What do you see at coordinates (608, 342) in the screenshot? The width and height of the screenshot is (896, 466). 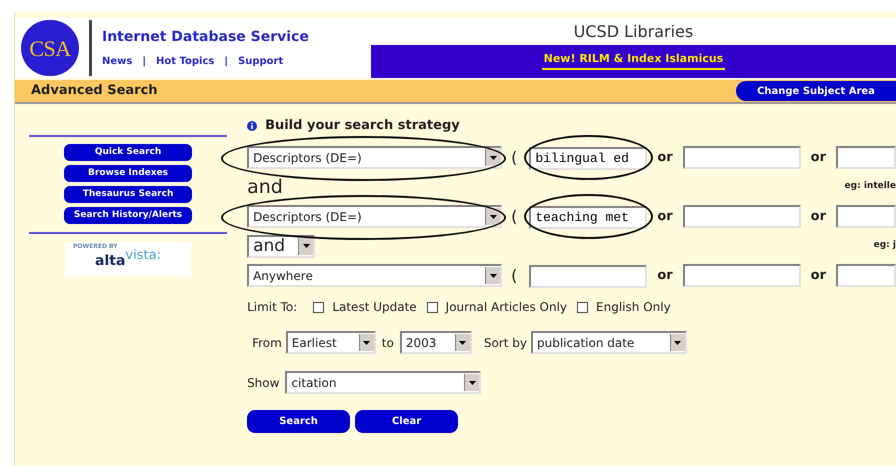 I see `dropdown-select: publication date` at bounding box center [608, 342].